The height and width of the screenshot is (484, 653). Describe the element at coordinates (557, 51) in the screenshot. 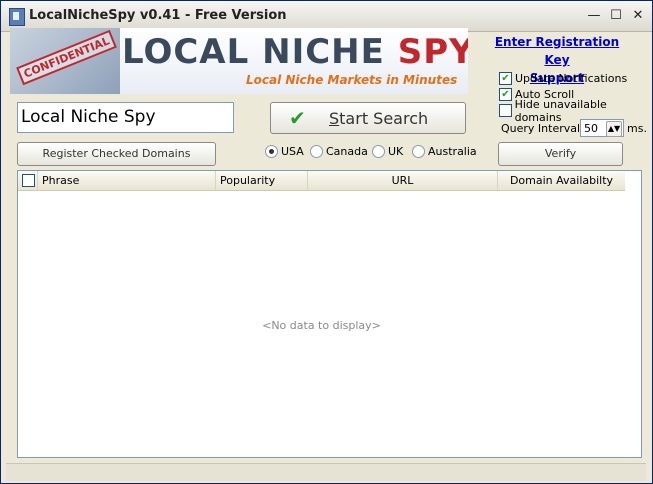

I see `registration-link-line1: Enter Registration Key` at that location.